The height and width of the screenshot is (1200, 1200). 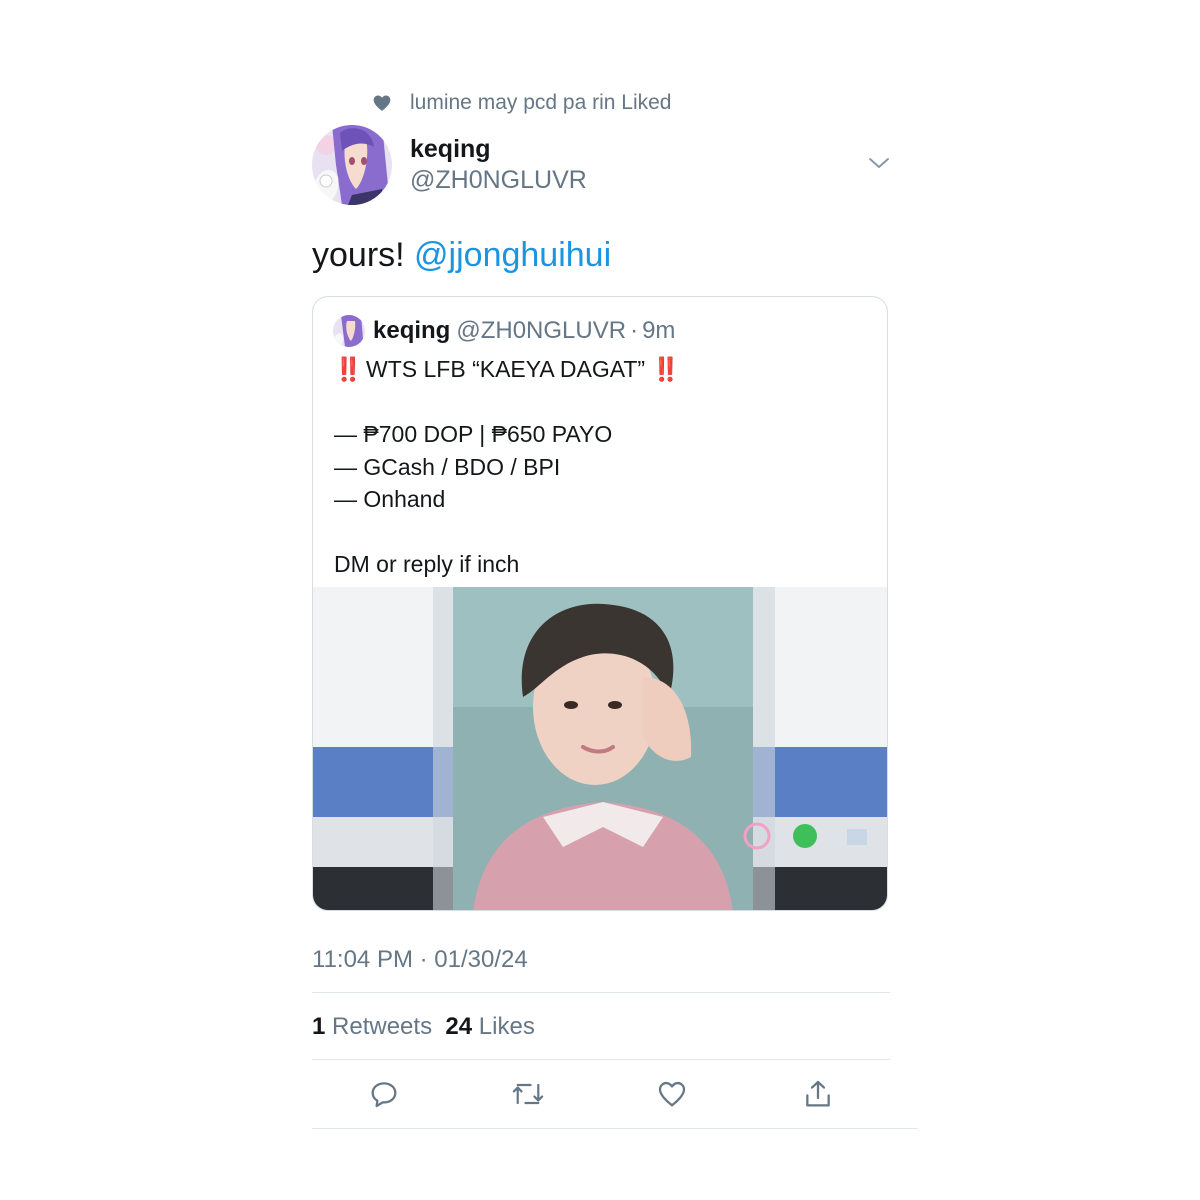 What do you see at coordinates (541, 330) in the screenshot?
I see `quoted-author-handle: @ZH0NGLUVR` at bounding box center [541, 330].